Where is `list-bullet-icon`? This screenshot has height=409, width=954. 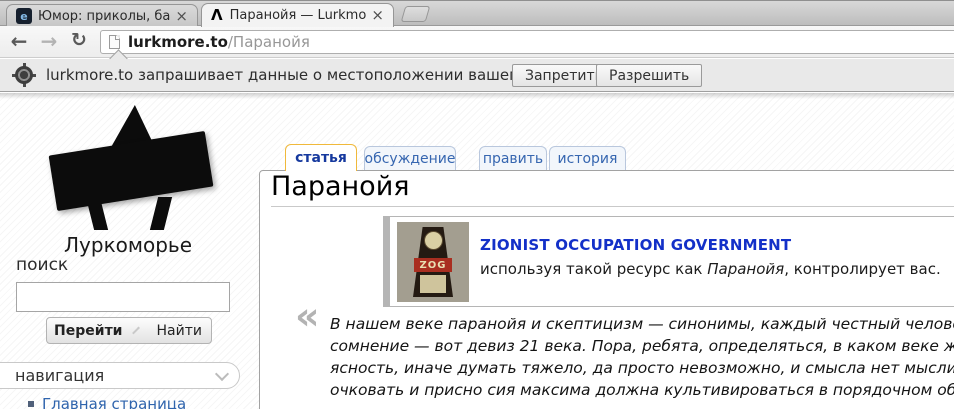
list-bullet-icon is located at coordinates (31, 404).